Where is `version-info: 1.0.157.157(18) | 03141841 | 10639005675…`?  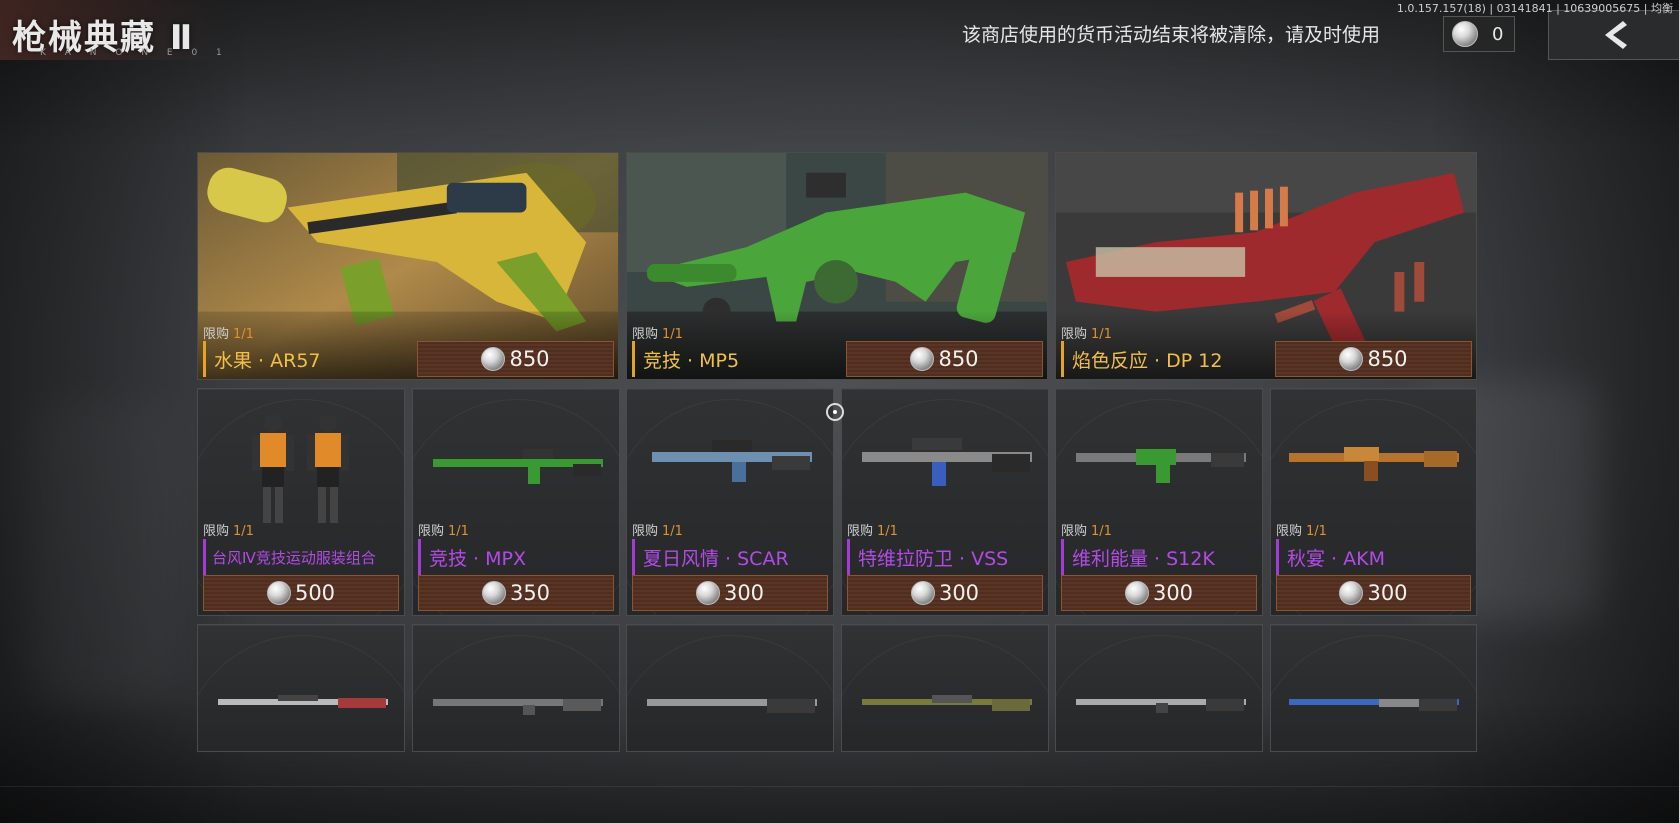 version-info: 1.0.157.157(18) | 03141841 | 10639005675… is located at coordinates (1534, 8).